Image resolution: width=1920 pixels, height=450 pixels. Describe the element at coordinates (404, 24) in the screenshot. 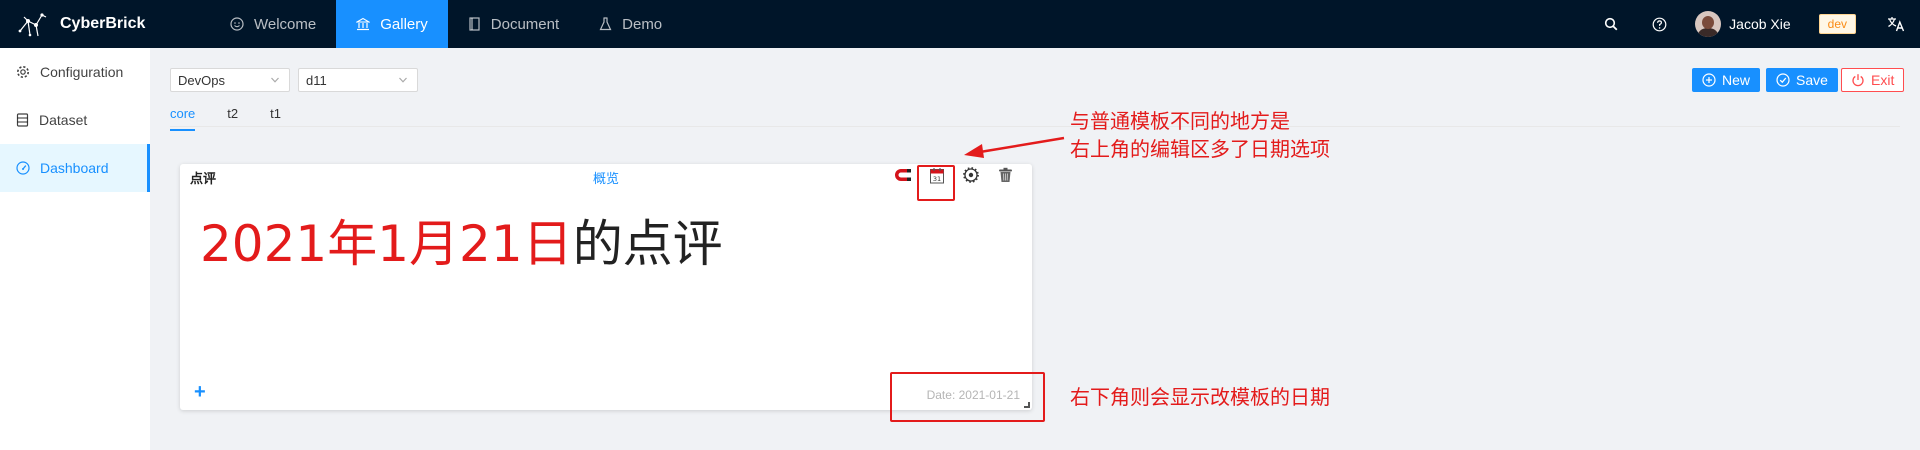

I see `nav-label: Gallery` at that location.